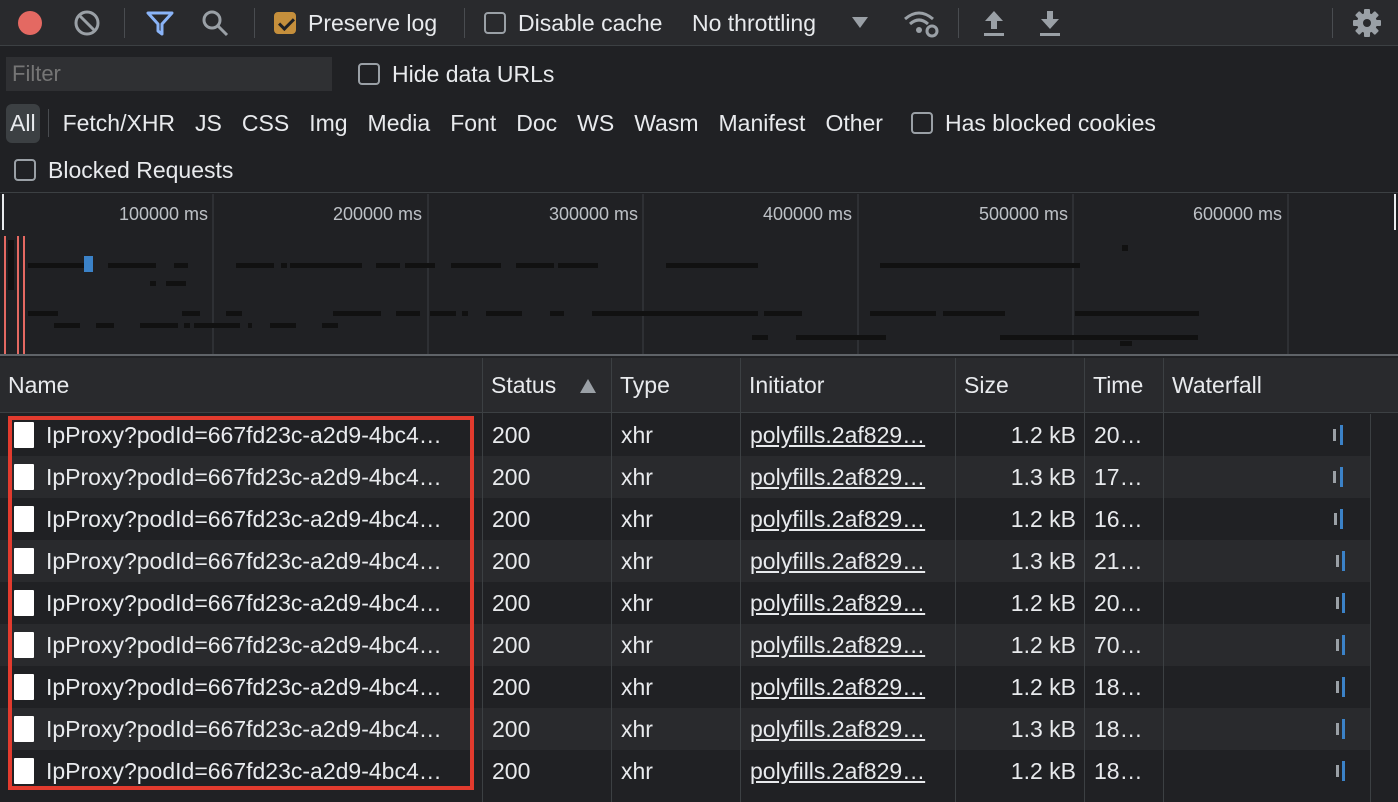 The width and height of the screenshot is (1398, 802). I want to click on type-filter-ws: WS, so click(595, 123).